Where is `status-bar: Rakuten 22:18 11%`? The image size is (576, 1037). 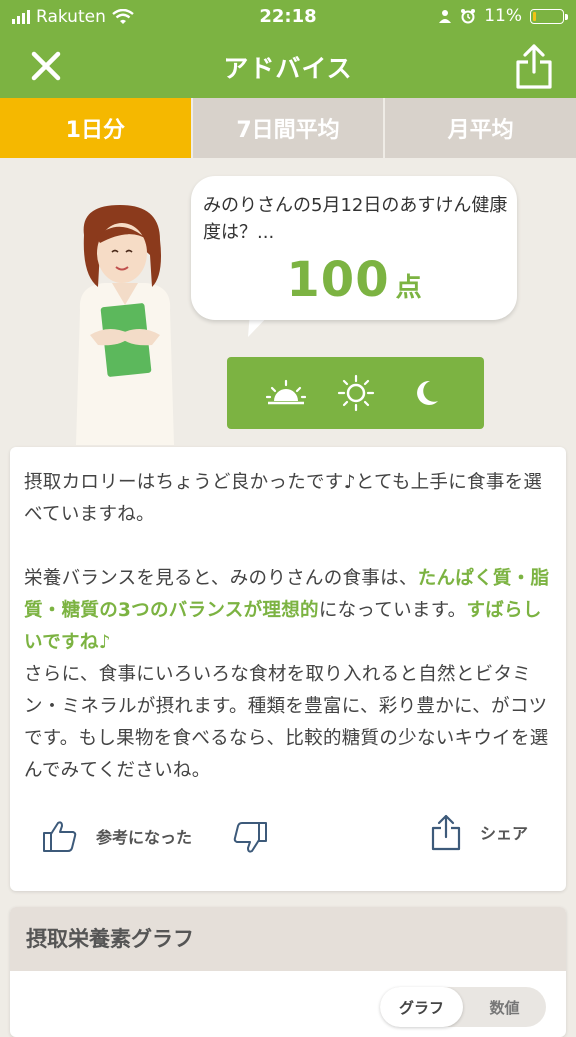 status-bar: Rakuten 22:18 11% is located at coordinates (288, 17).